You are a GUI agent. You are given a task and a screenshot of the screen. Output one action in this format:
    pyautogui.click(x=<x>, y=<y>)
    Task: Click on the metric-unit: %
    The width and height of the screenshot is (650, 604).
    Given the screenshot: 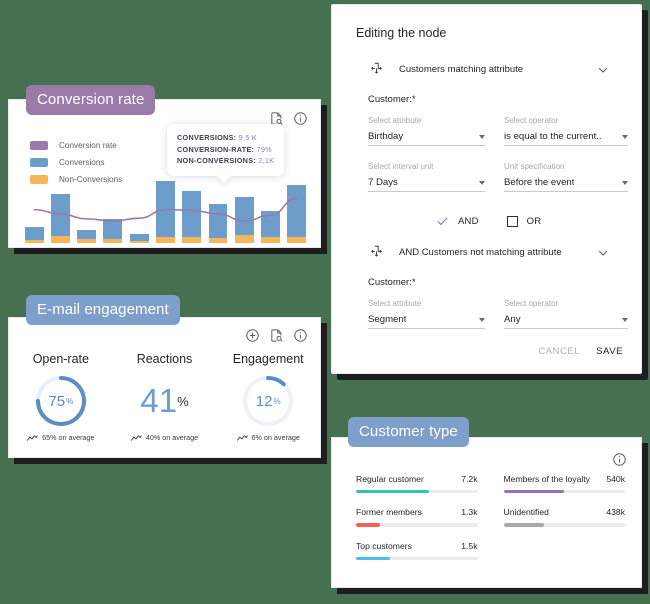 What is the action you would take?
    pyautogui.click(x=70, y=401)
    